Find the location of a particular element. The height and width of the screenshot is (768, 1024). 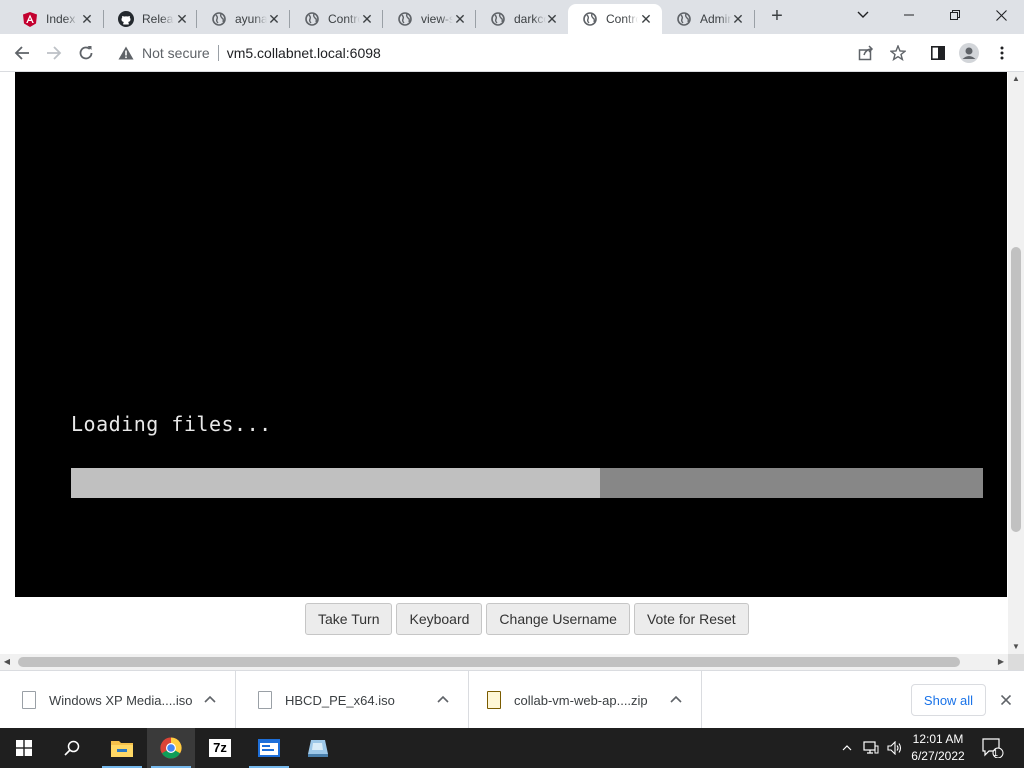

profile-avatar-icon is located at coordinates (969, 53).